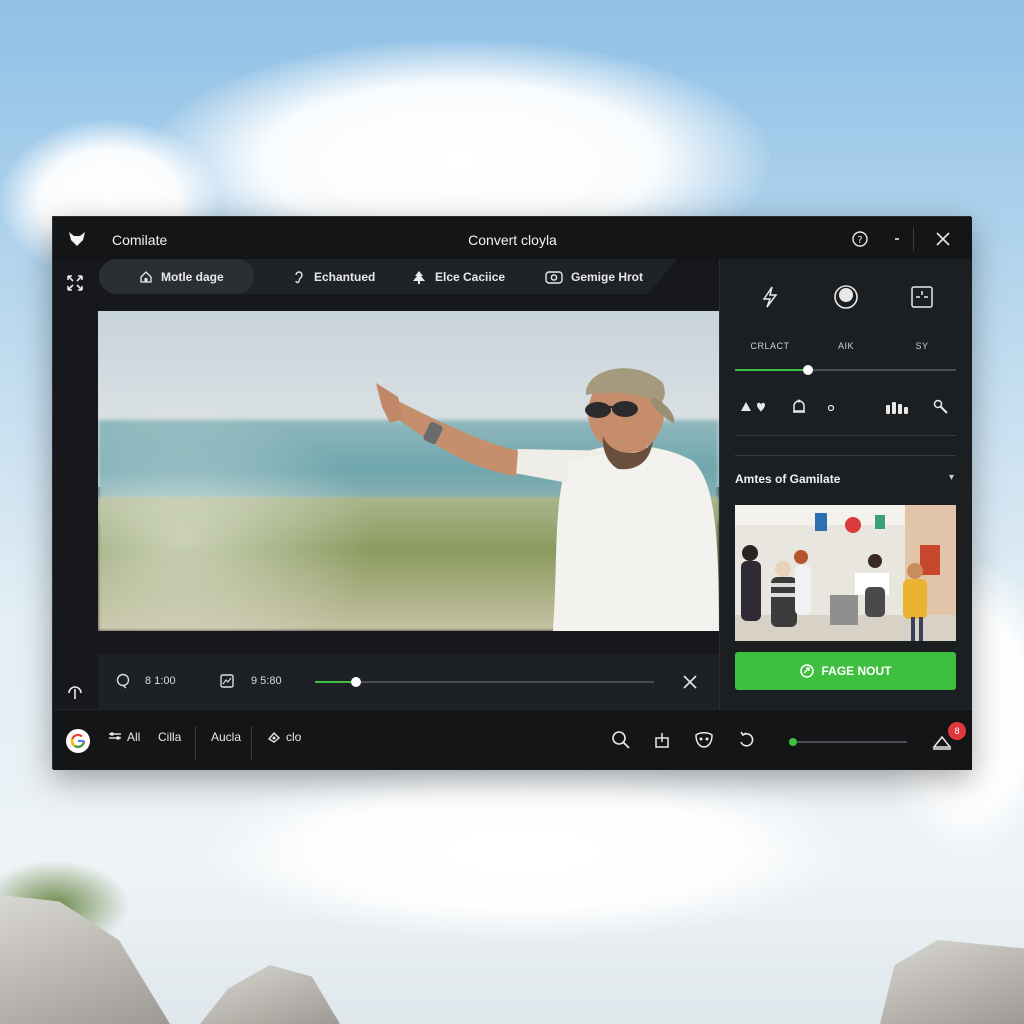  I want to click on help-icon: ?, so click(860, 239).